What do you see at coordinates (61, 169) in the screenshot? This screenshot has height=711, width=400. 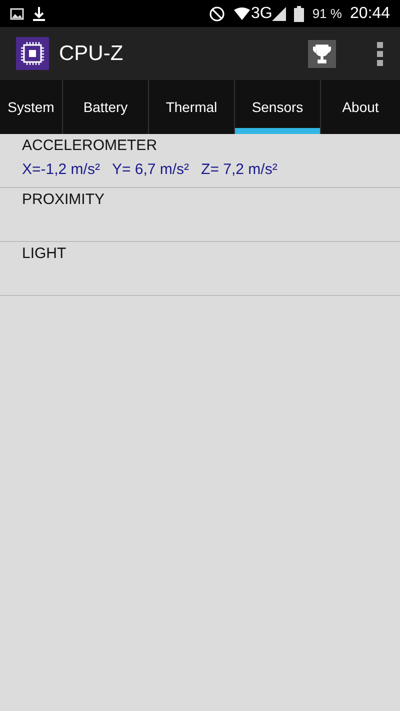 I see `sensor-value: X=-1,2 m/s²` at bounding box center [61, 169].